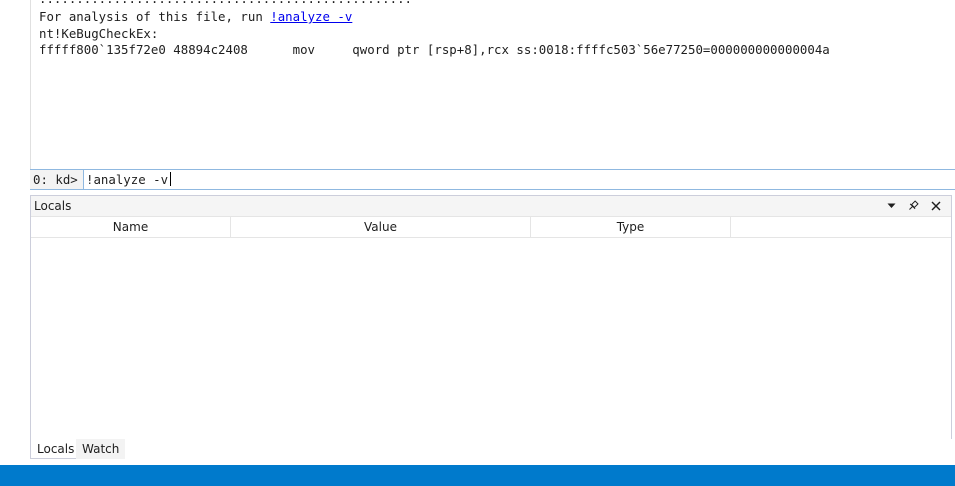 This screenshot has height=486, width=955. I want to click on left-gutter, so click(15, 232).